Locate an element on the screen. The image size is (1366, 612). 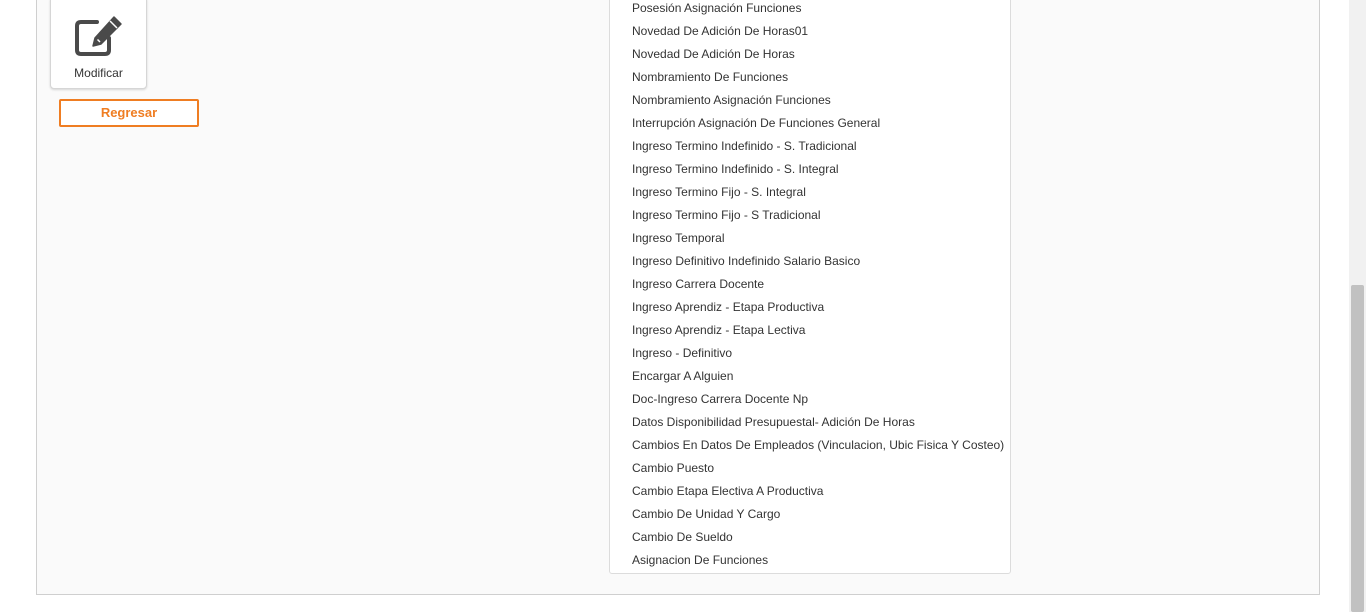
option-item: Ingreso Termino Fijo - S Tradicional is located at coordinates (726, 215).